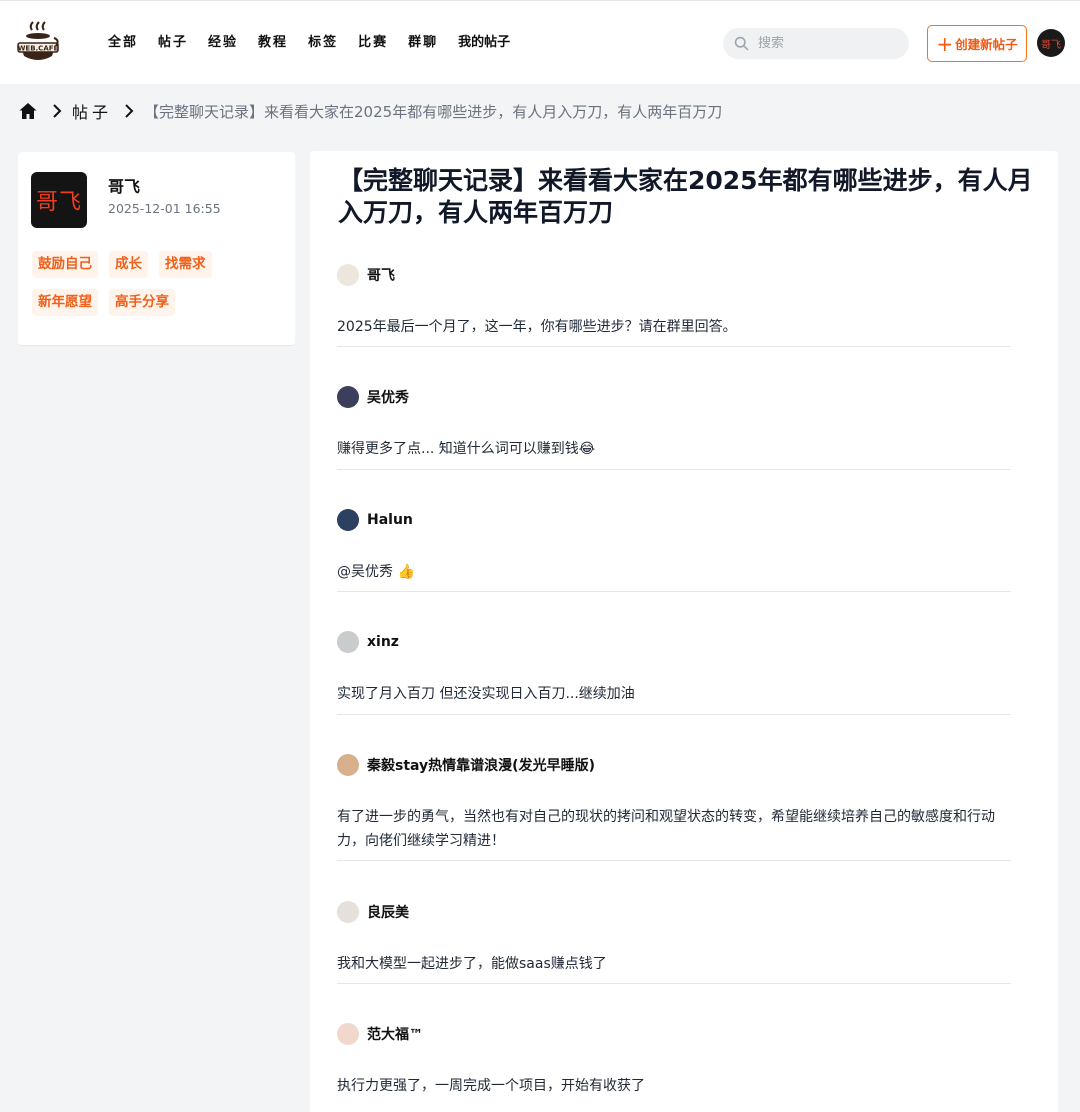 The height and width of the screenshot is (1112, 1080). What do you see at coordinates (123, 43) in the screenshot?
I see `nav-all: 全部` at bounding box center [123, 43].